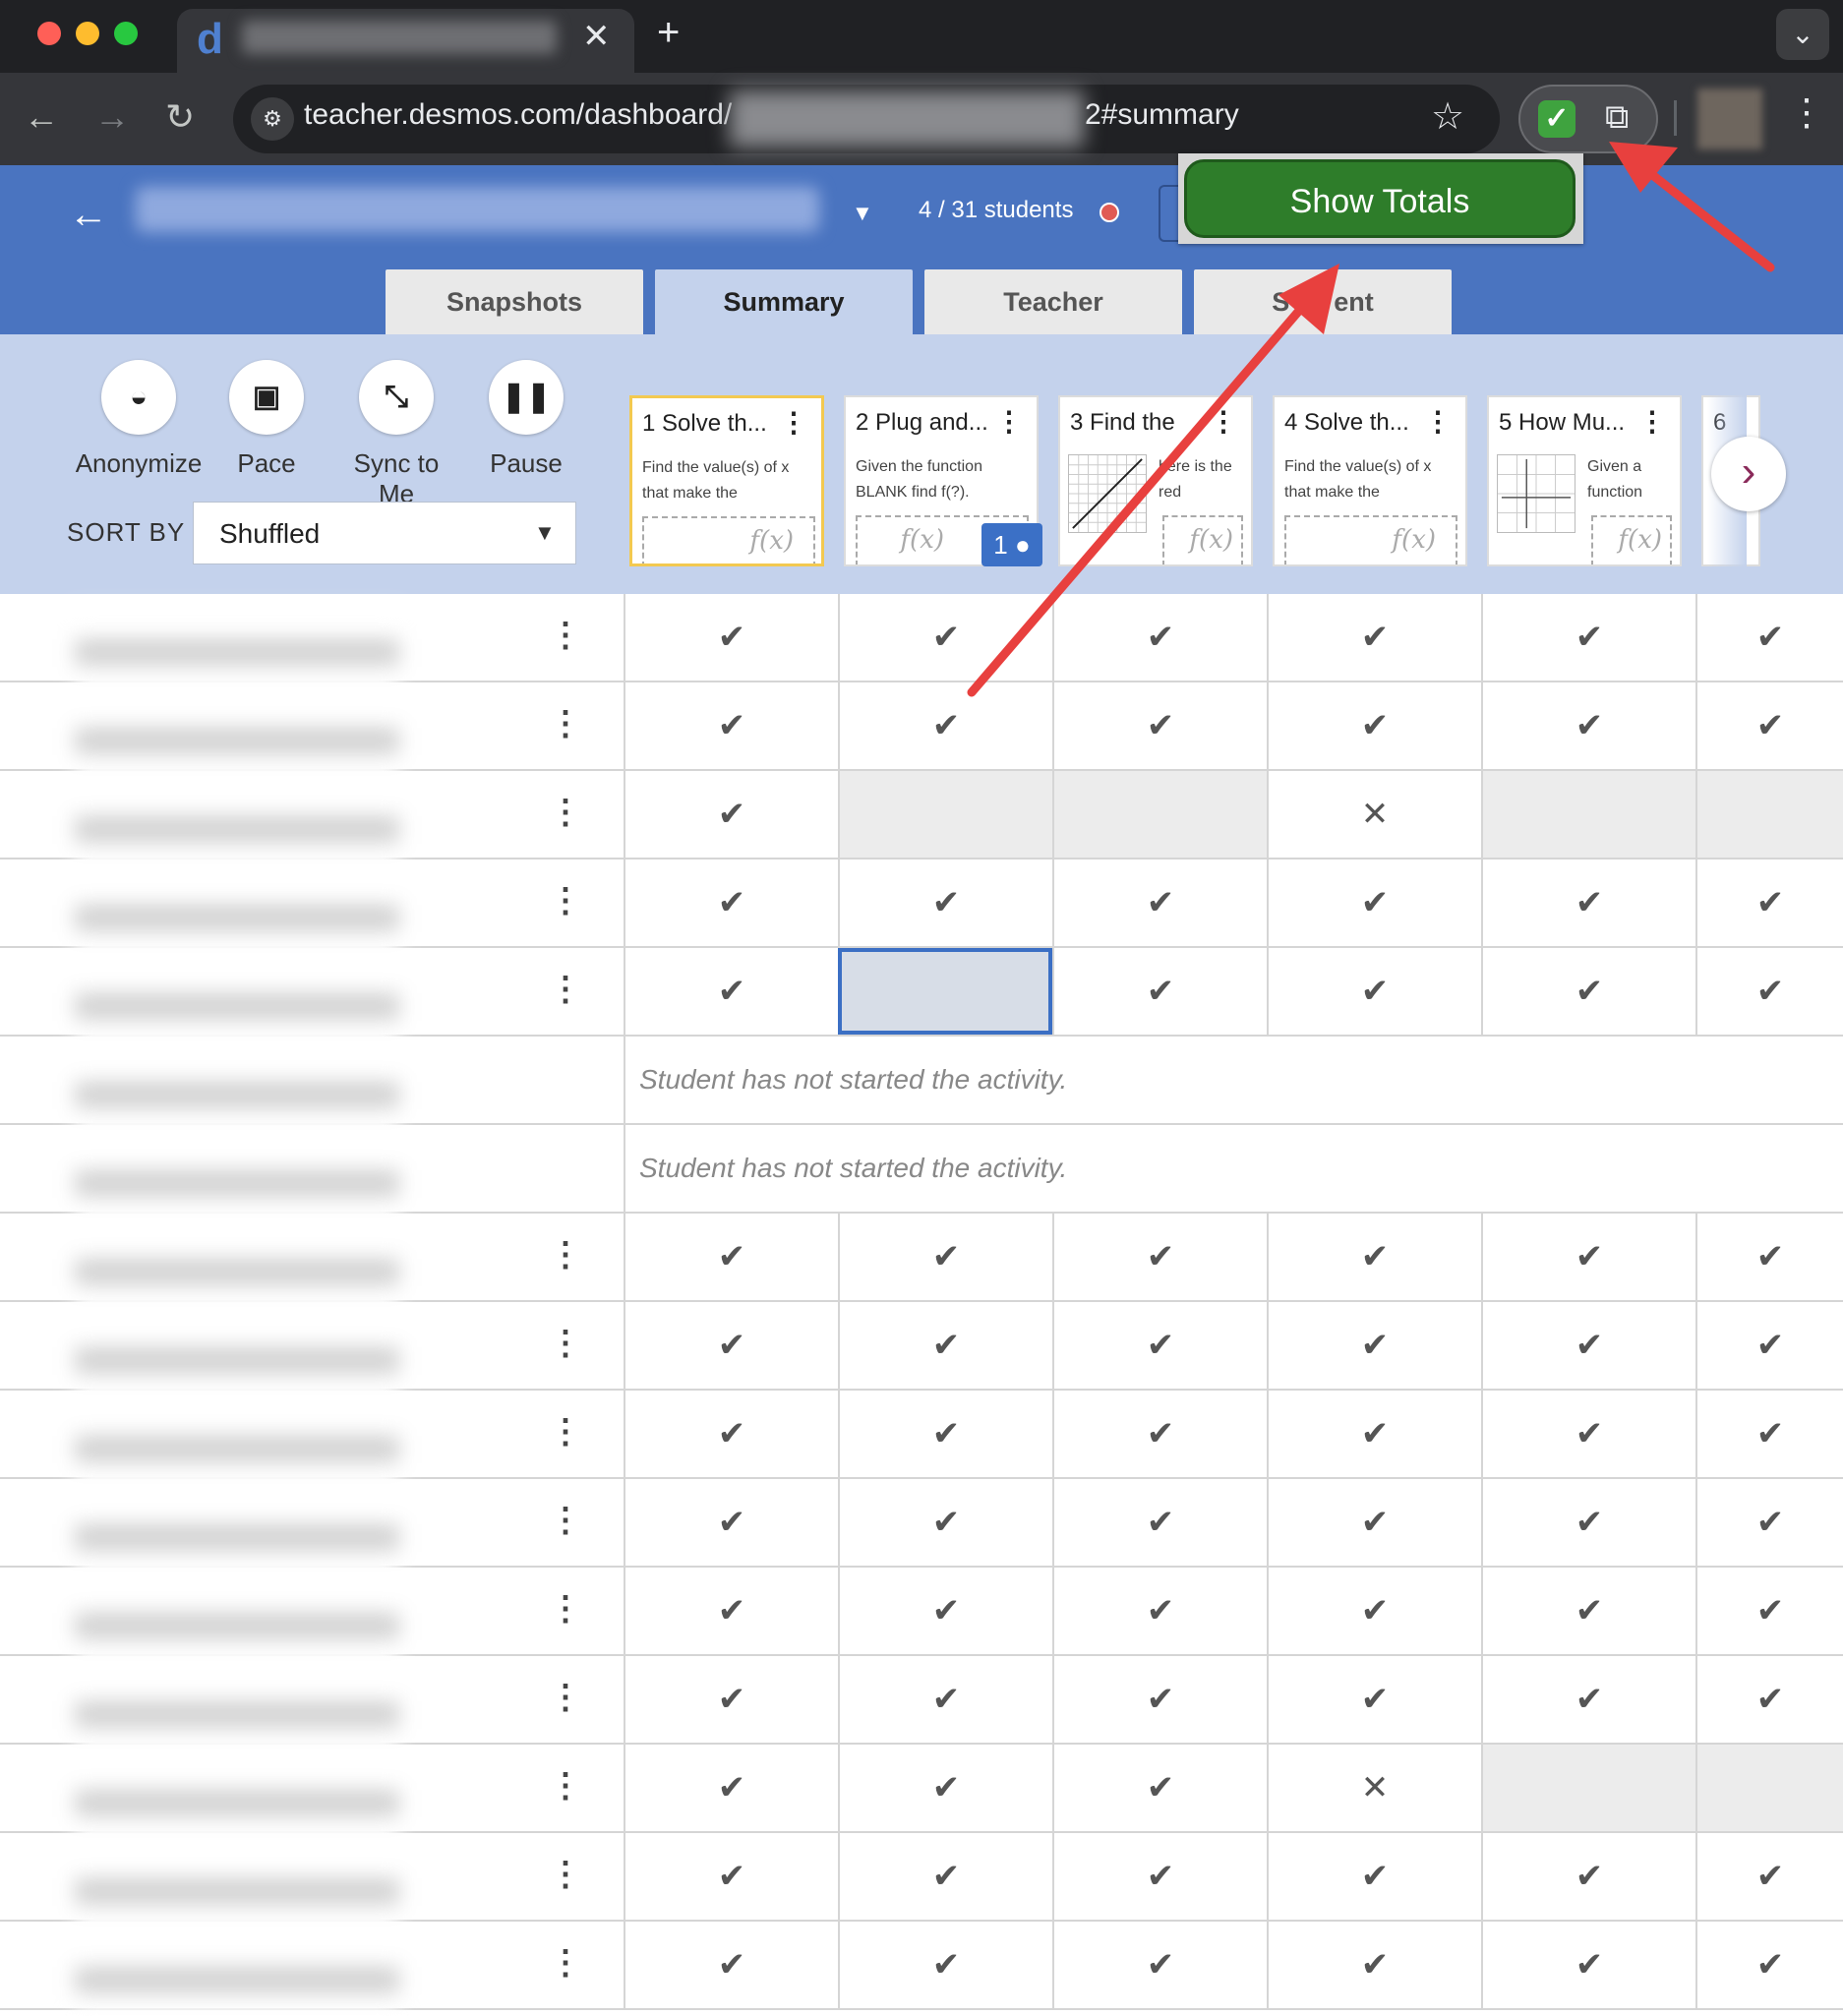  Describe the element at coordinates (526, 419) in the screenshot. I see `pause-control: ❚❚ Pause` at that location.